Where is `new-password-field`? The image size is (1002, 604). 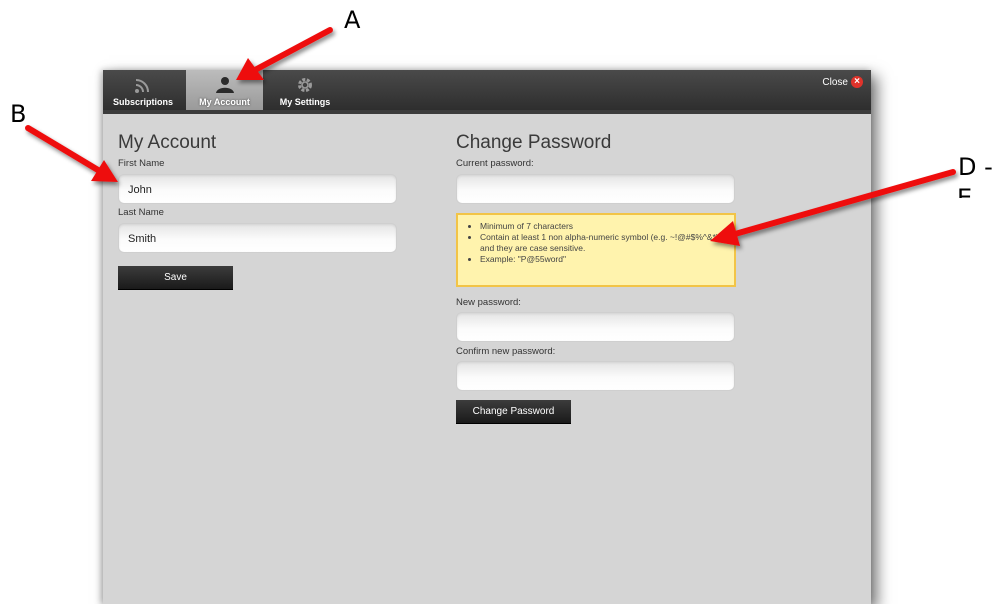
new-password-field is located at coordinates (595, 327).